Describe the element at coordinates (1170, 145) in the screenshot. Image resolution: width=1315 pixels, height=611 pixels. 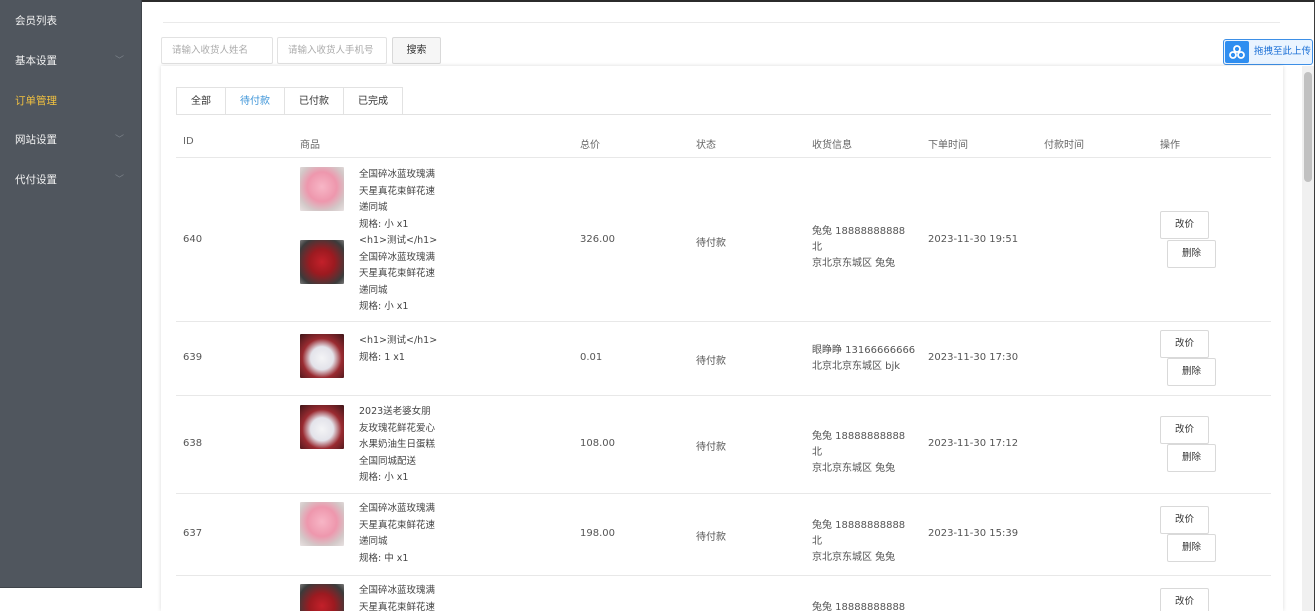
I see `header-ops: 操作` at that location.